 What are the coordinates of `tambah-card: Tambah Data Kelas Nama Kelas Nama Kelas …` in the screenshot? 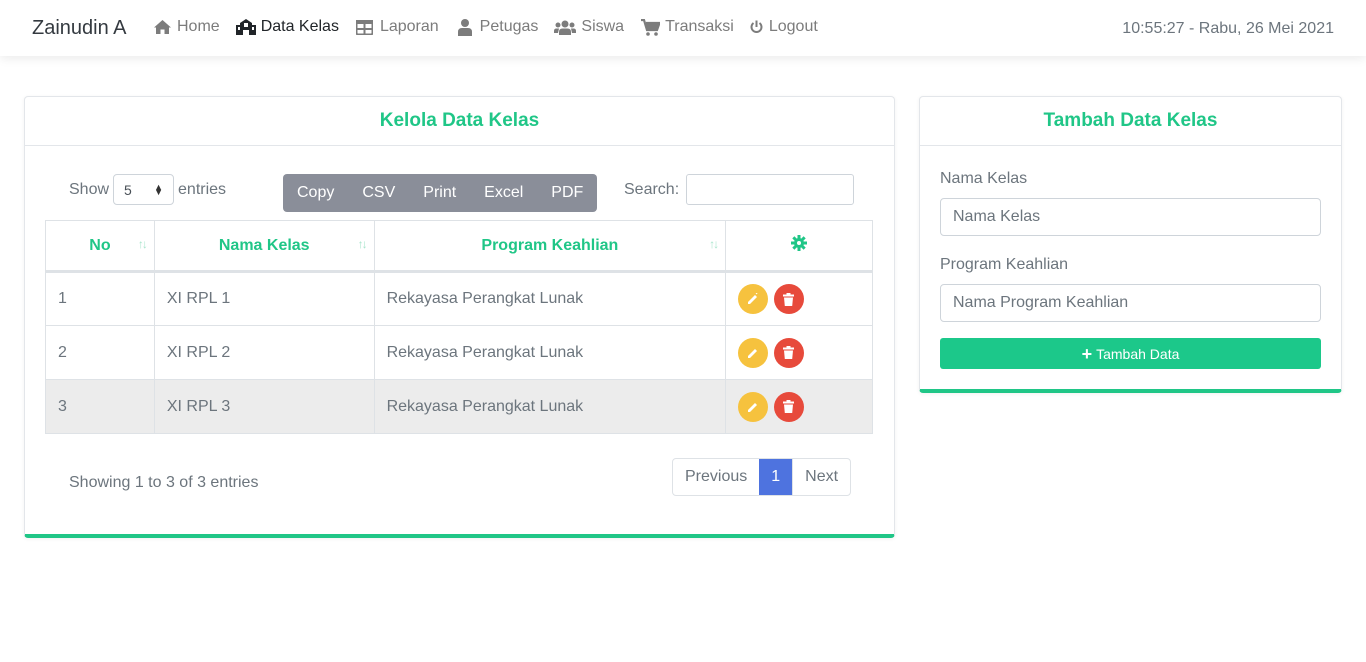 It's located at (1130, 244).